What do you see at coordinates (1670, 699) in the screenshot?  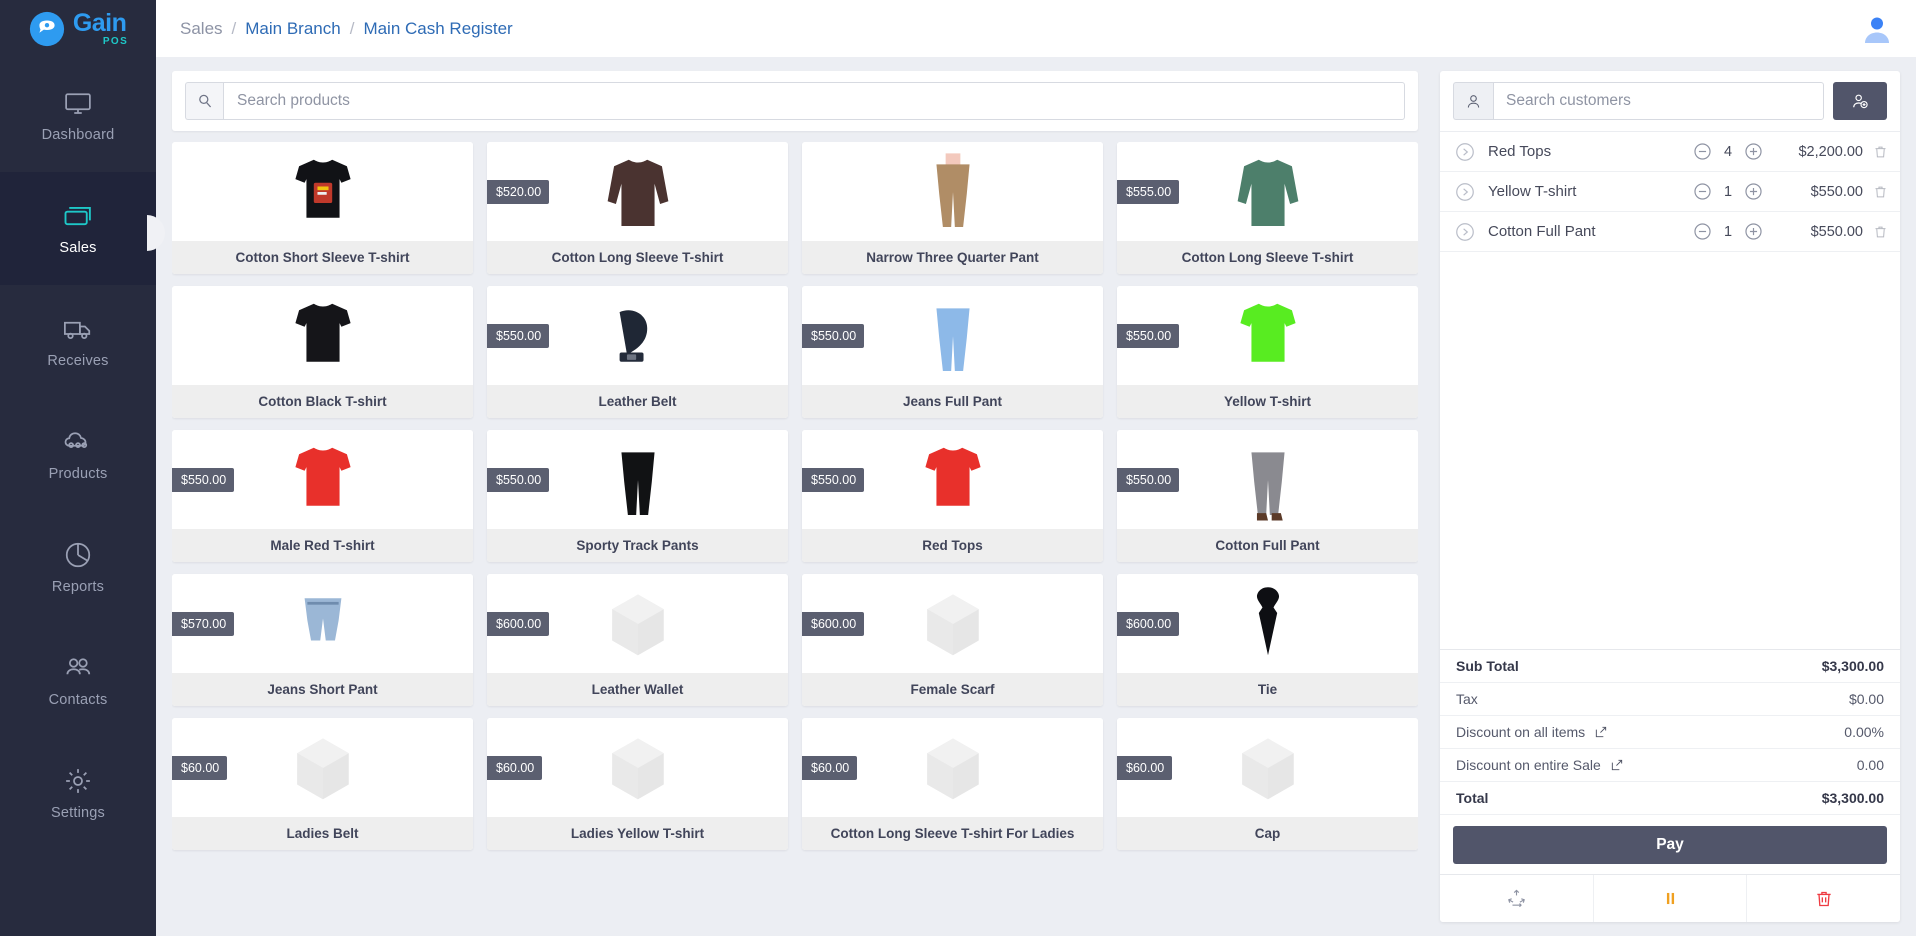 I see `total-row: Tax $0.00` at bounding box center [1670, 699].